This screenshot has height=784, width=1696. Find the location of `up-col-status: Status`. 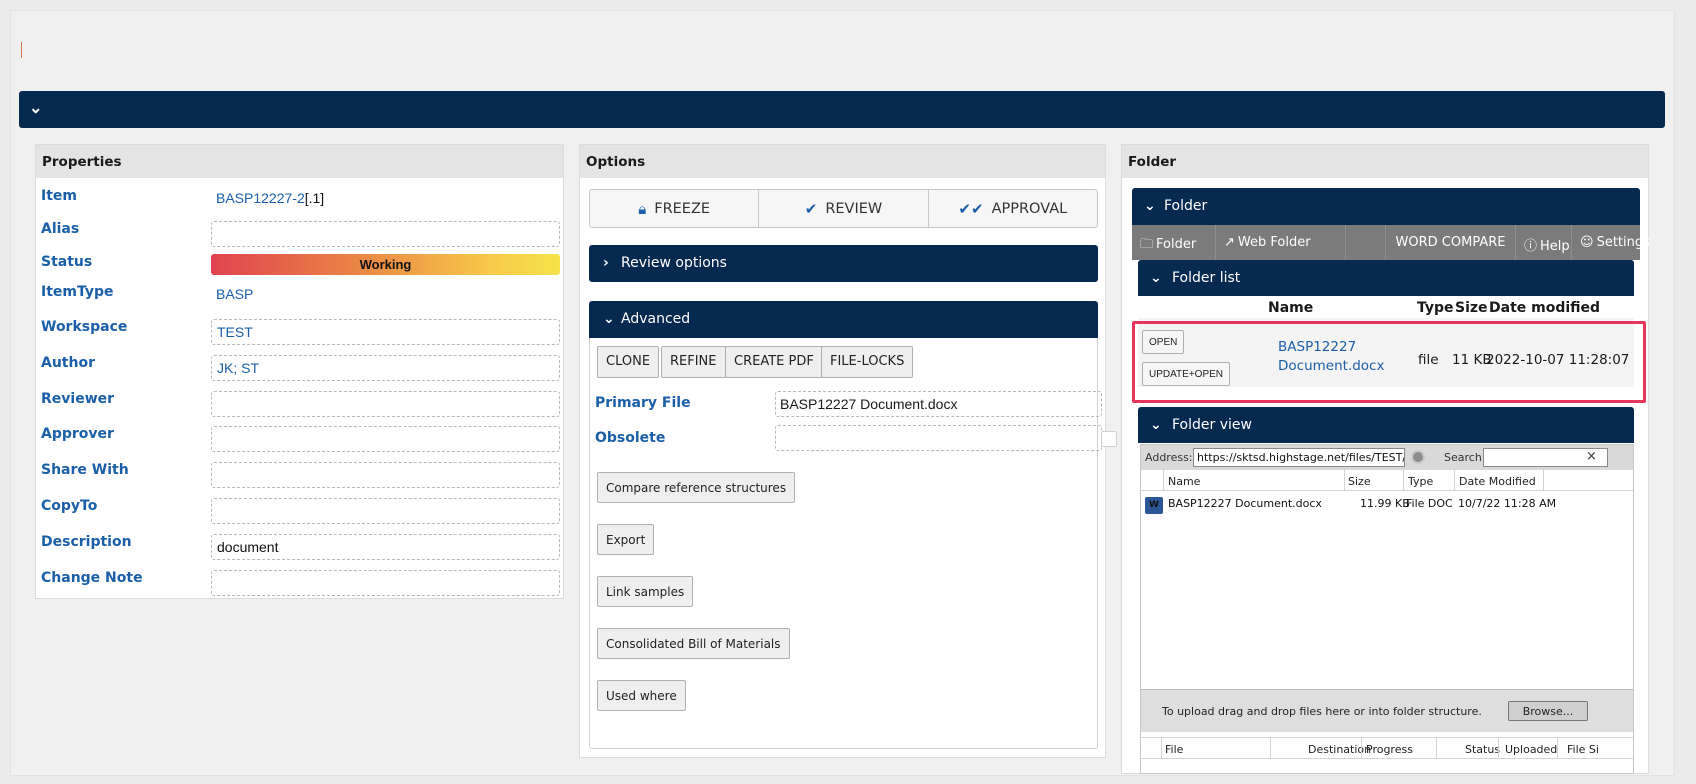

up-col-status: Status is located at coordinates (1483, 749).